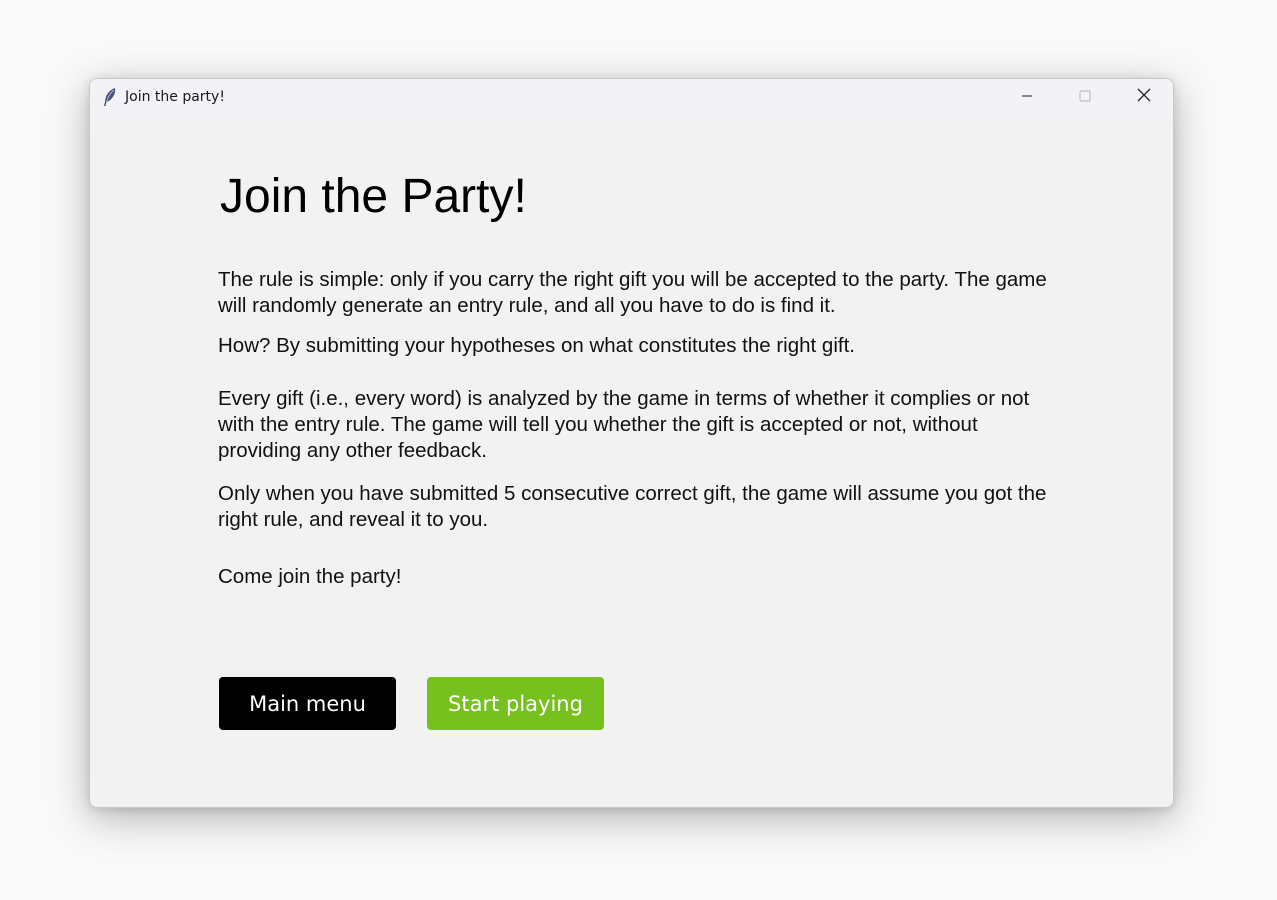 This screenshot has height=900, width=1277. I want to click on title-bar: Join the party!, so click(631, 97).